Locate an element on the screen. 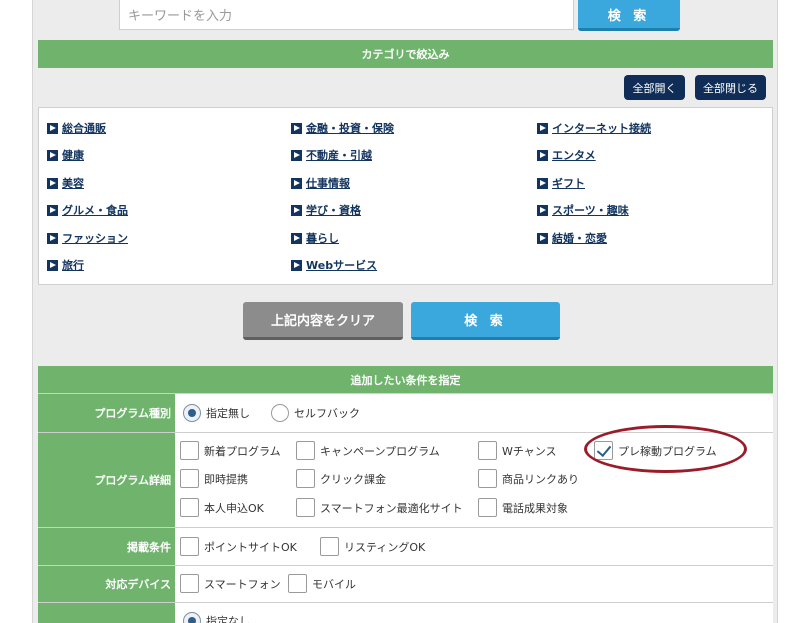  checkbox-smartphone: スマートフォン is located at coordinates (230, 583).